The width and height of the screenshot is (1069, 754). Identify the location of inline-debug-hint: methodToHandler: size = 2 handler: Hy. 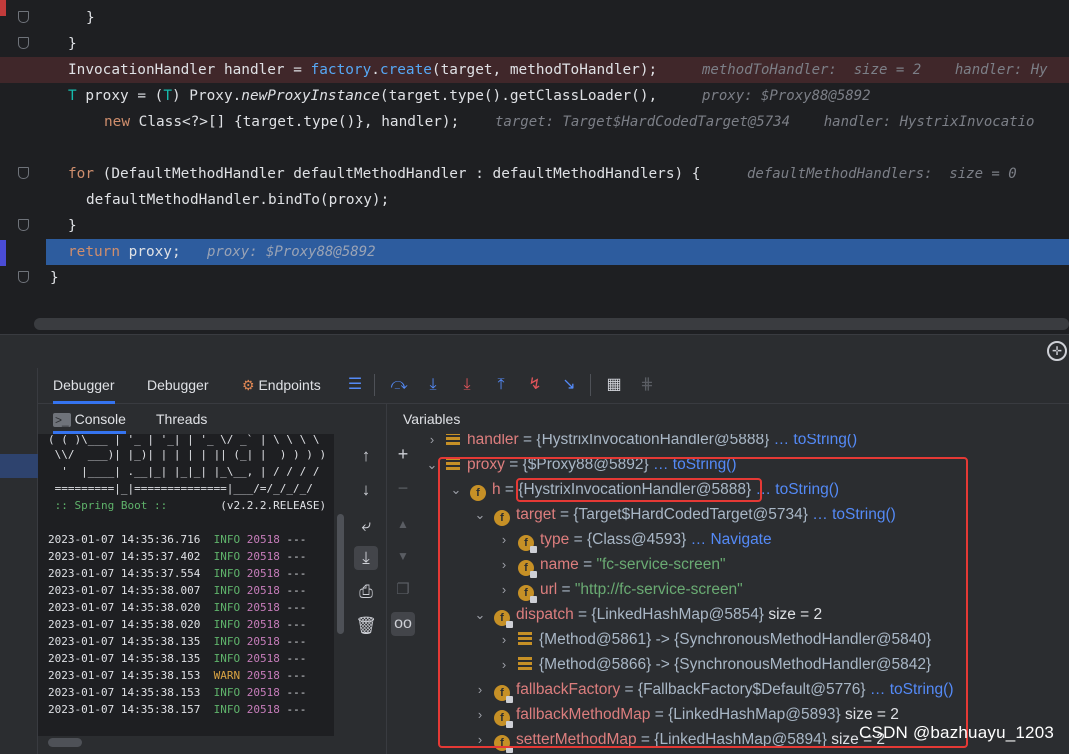
(875, 70).